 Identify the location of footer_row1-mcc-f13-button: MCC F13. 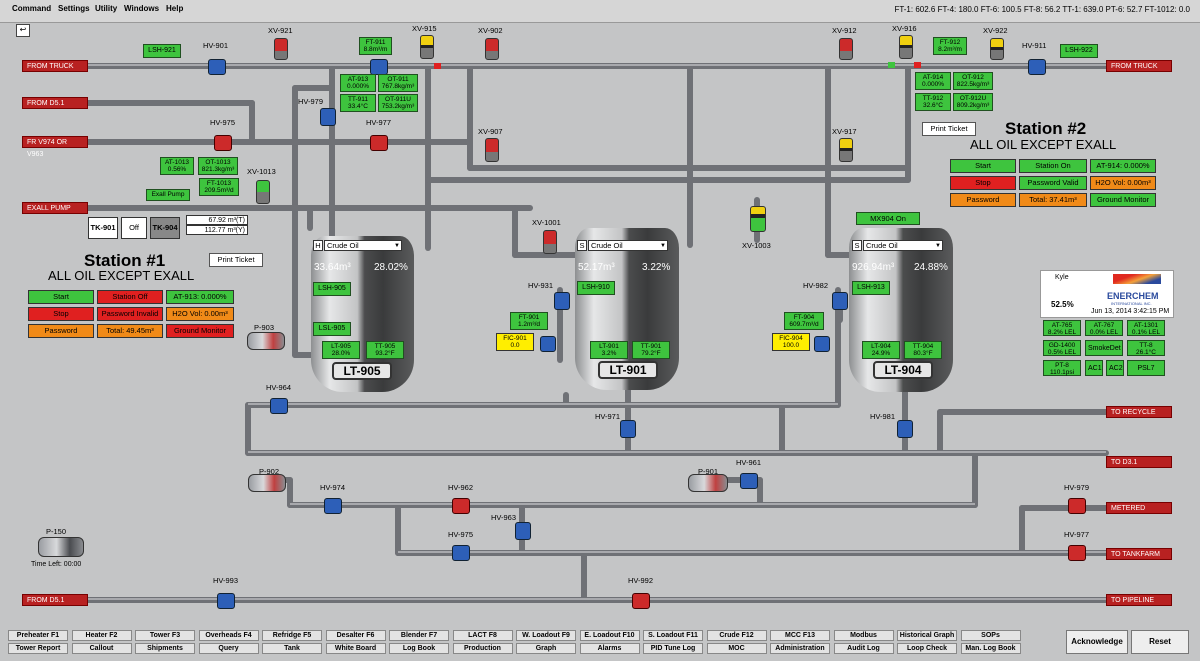
(800, 635).